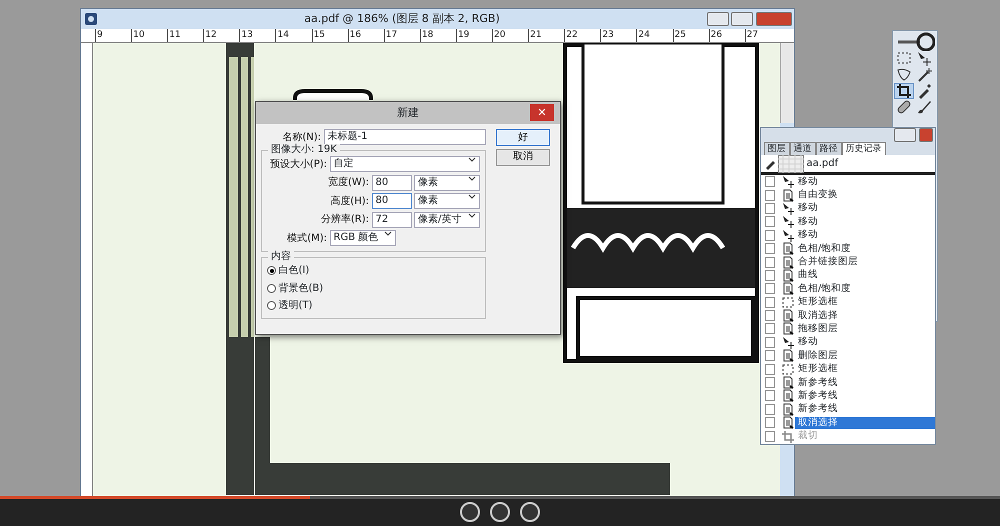  I want to click on snapshot-thumbnail, so click(791, 163).